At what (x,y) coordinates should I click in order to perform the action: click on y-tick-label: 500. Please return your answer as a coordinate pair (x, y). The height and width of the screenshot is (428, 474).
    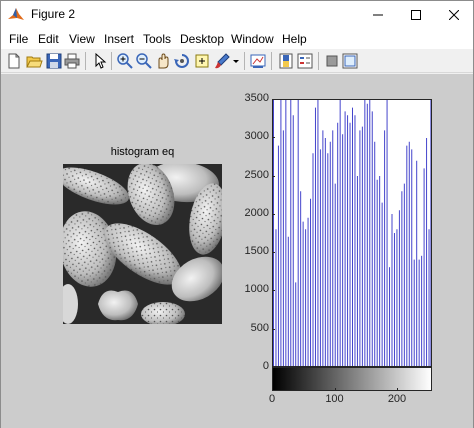
    Looking at the image, I should click on (259, 327).